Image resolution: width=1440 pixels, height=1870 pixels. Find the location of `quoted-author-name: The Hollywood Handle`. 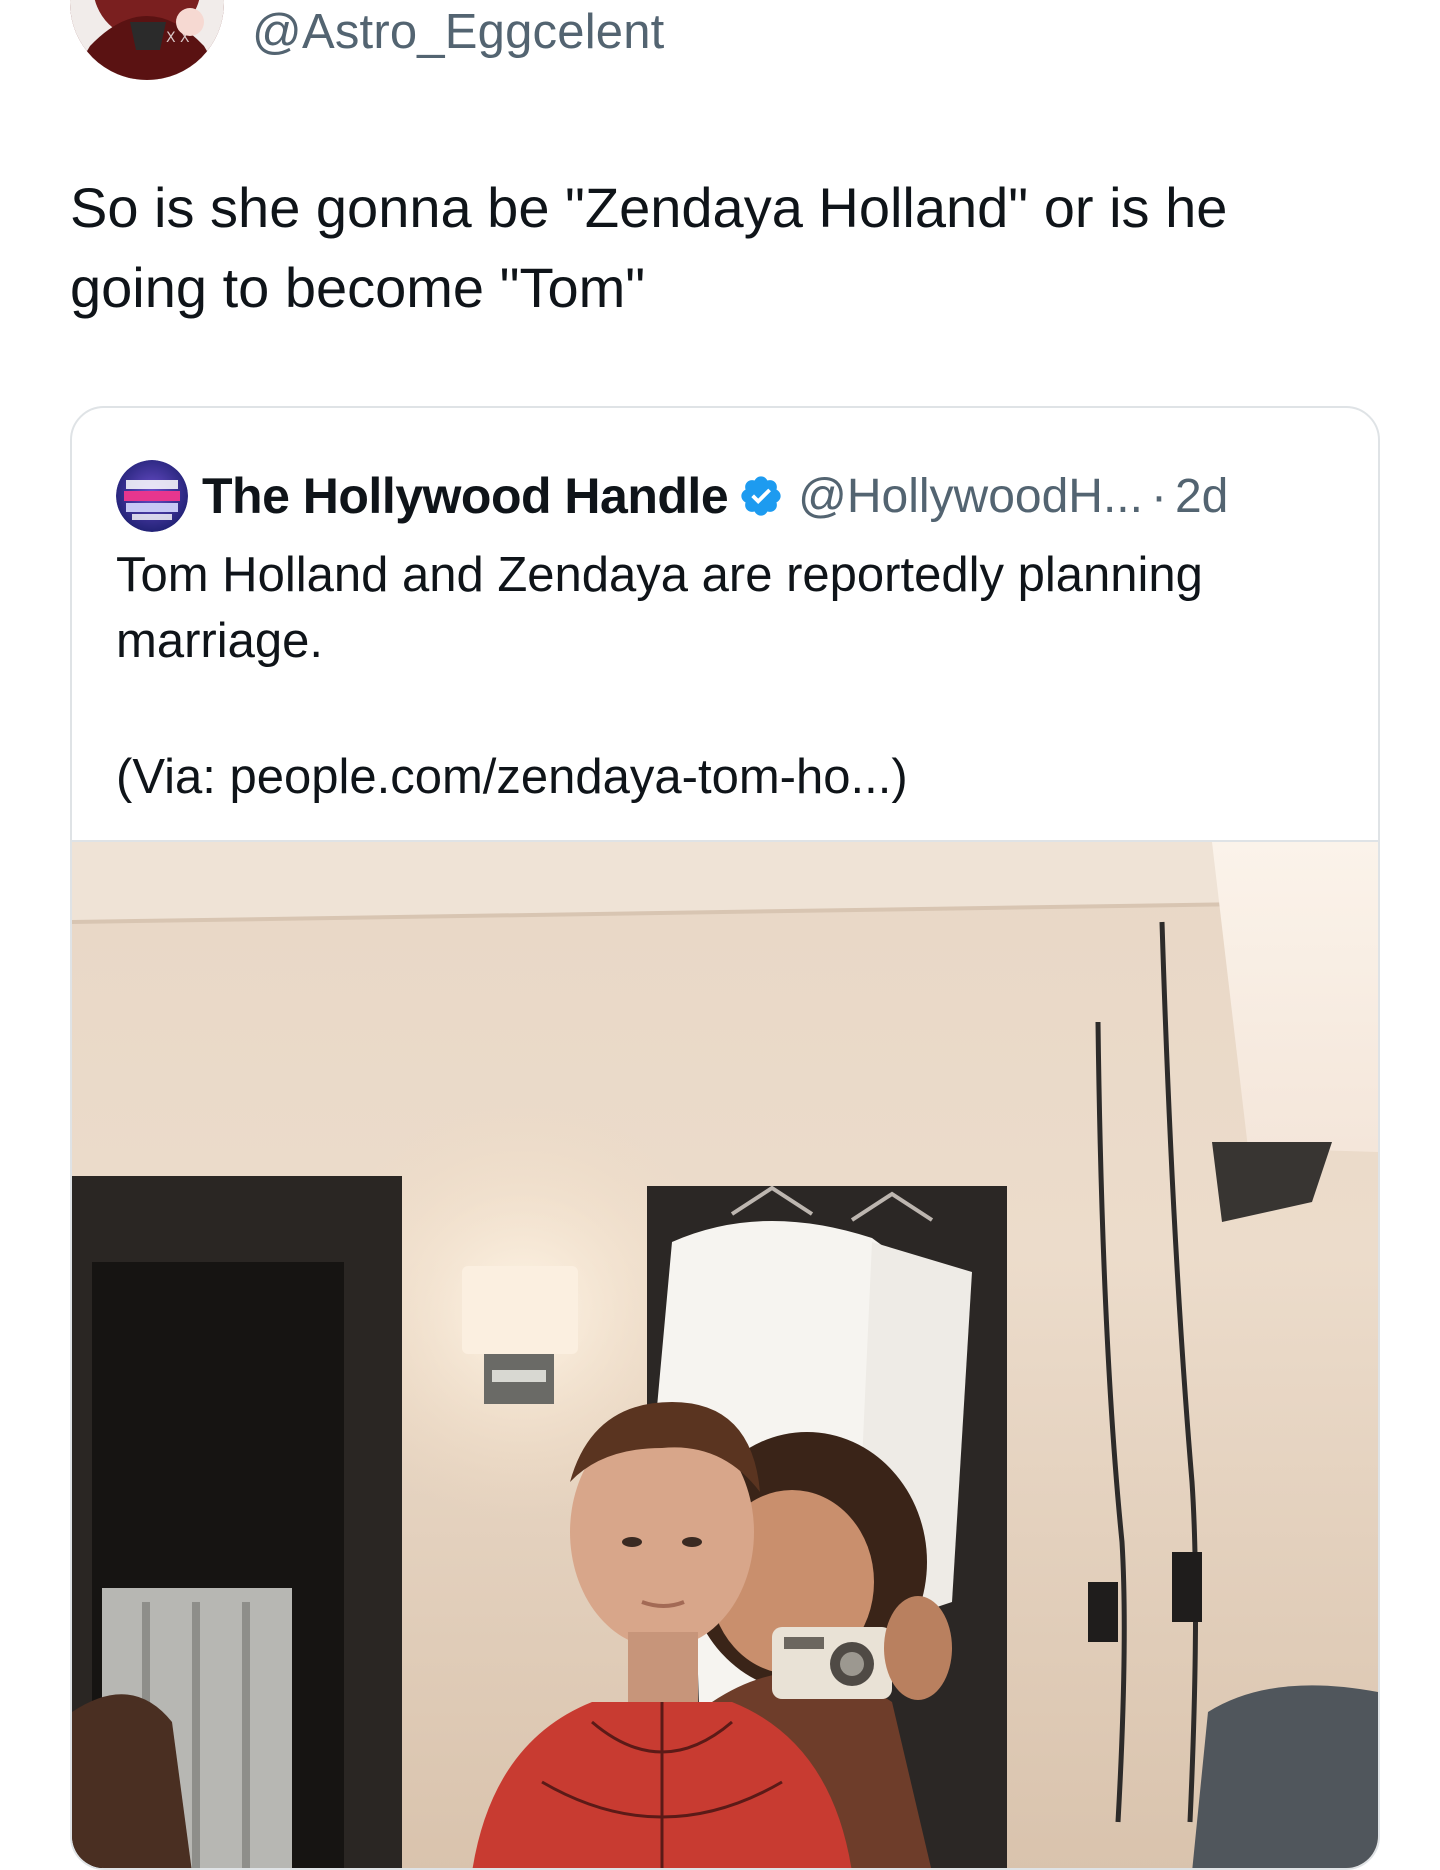

quoted-author-name: The Hollywood Handle is located at coordinates (465, 496).